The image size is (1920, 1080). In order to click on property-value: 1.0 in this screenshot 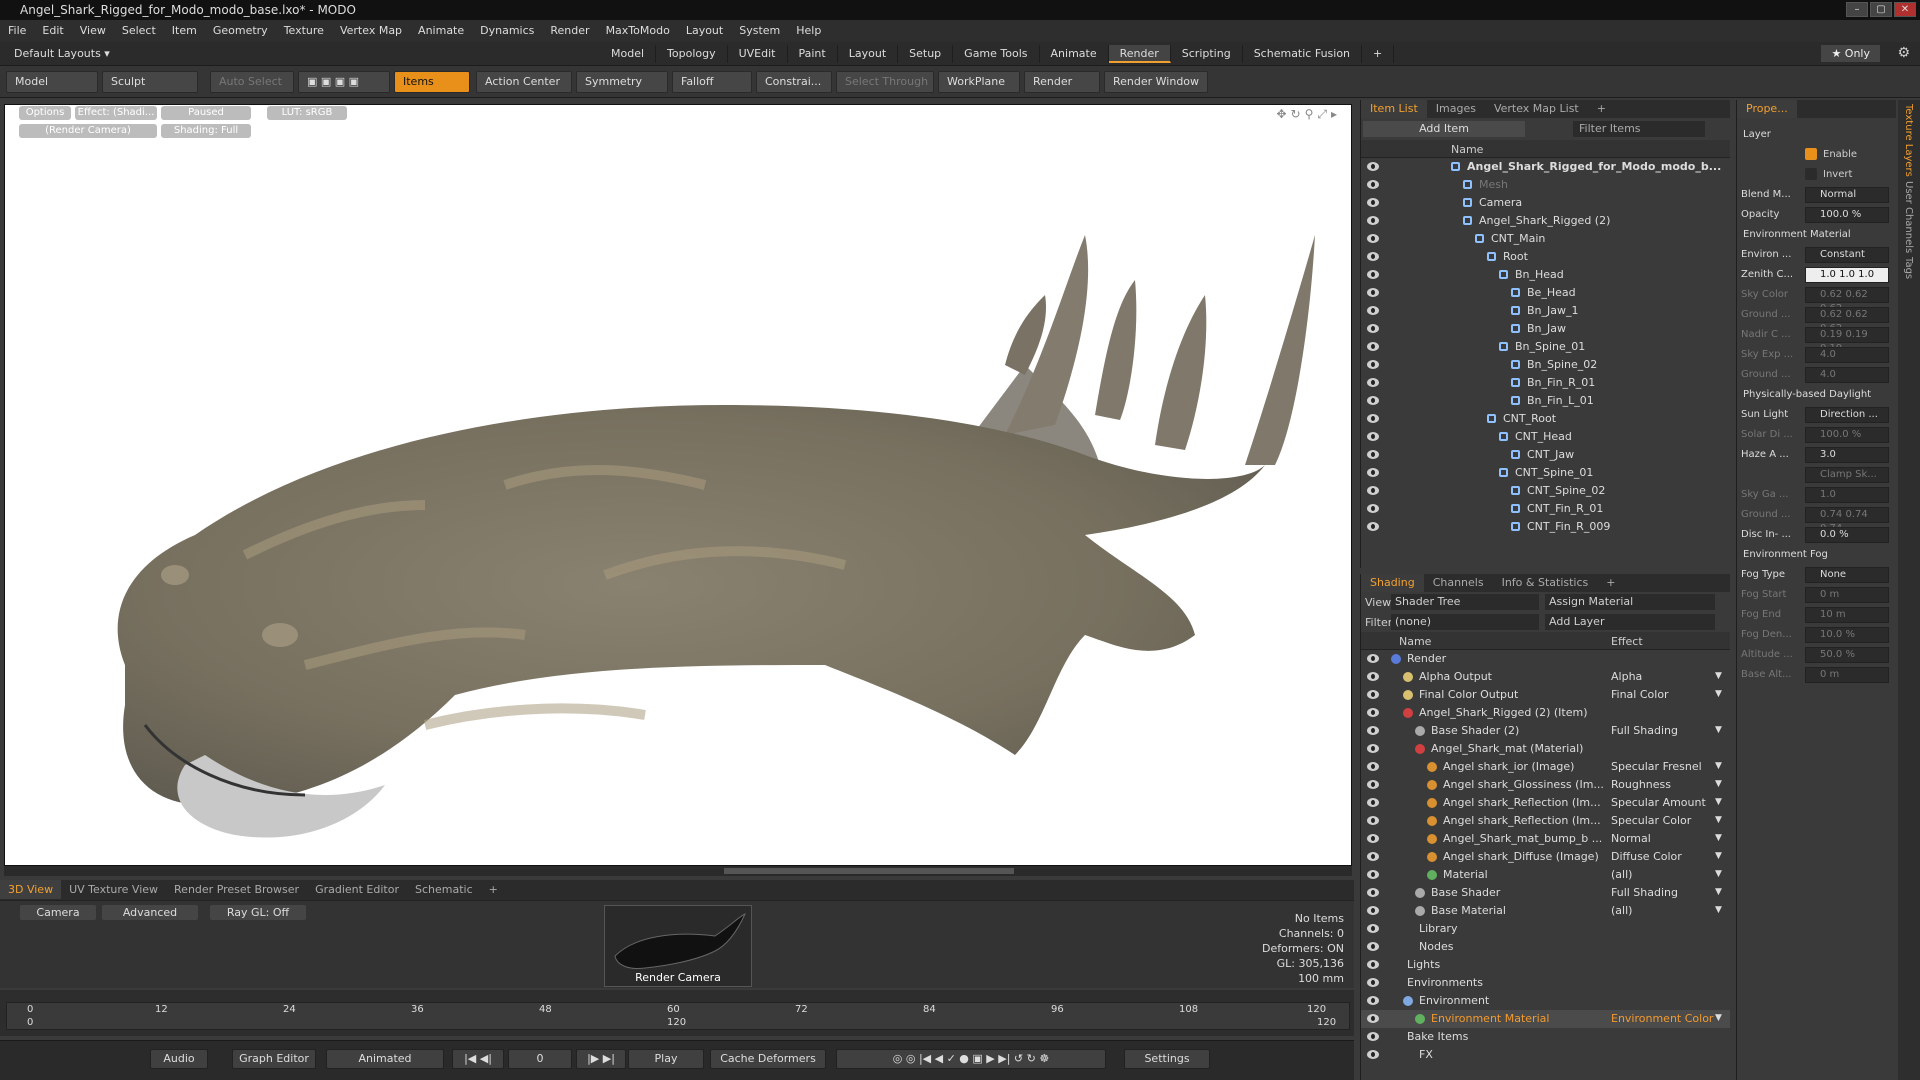, I will do `click(1847, 495)`.